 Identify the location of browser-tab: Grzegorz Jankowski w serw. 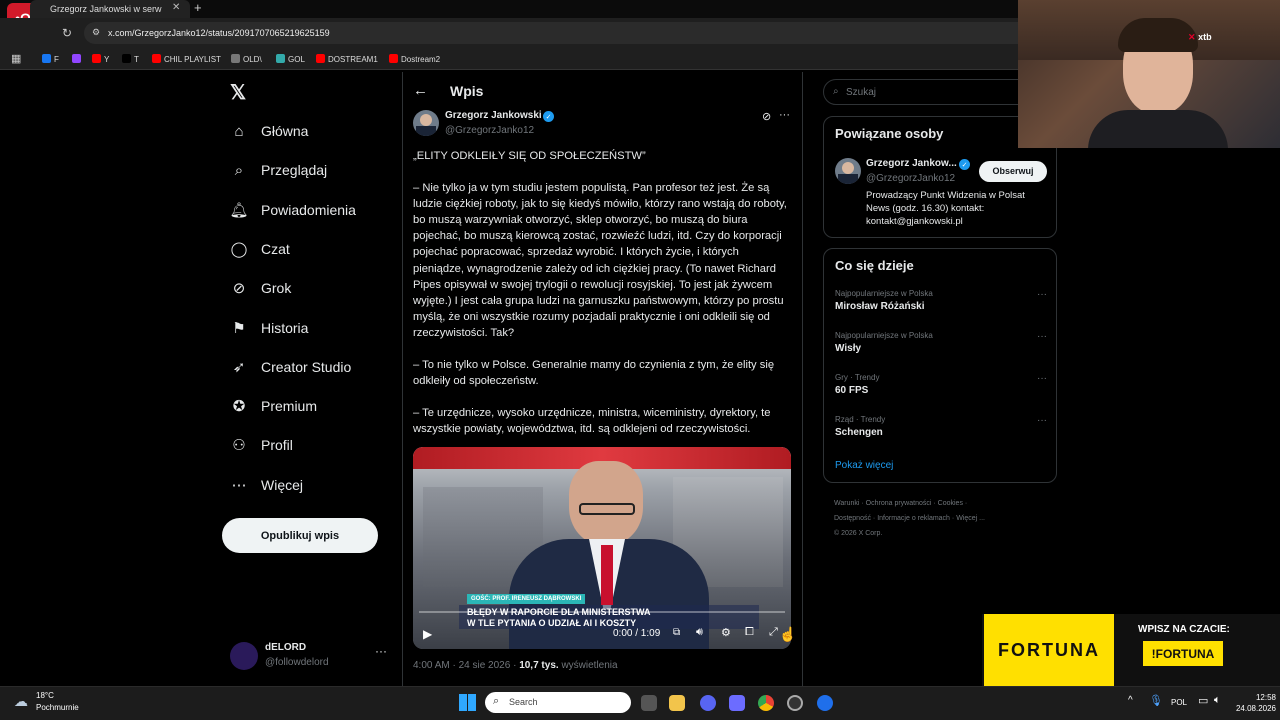
(110, 9).